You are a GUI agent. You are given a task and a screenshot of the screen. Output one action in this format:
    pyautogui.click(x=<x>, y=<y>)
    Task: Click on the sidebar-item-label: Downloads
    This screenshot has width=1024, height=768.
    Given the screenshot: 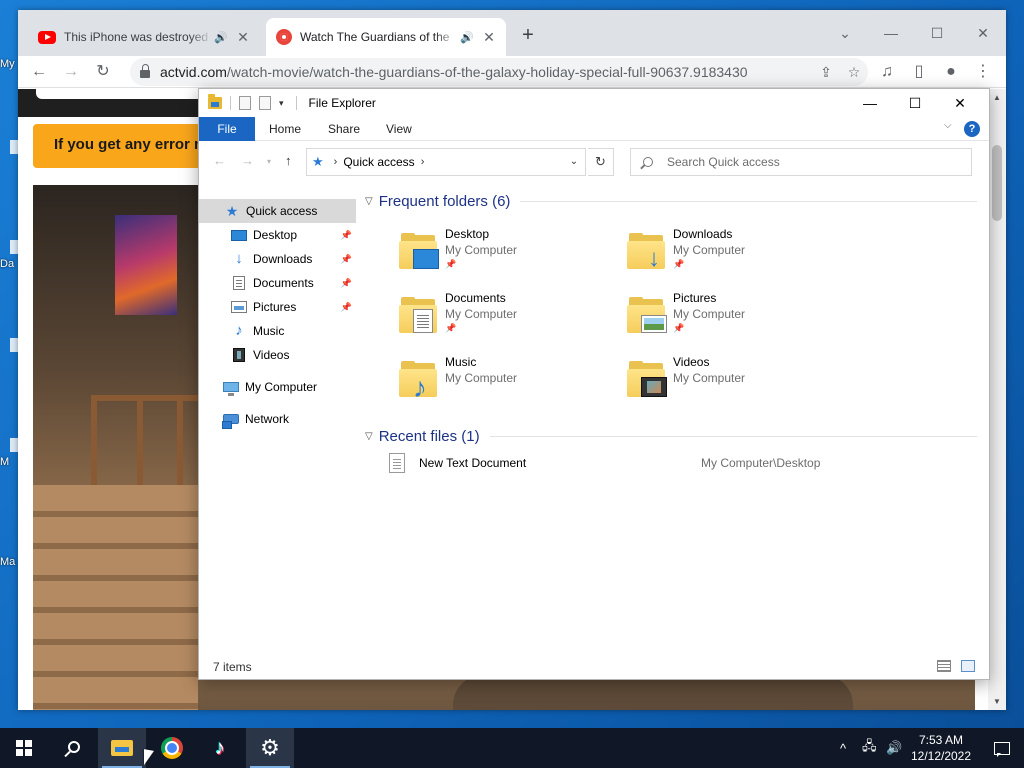 What is the action you would take?
    pyautogui.click(x=283, y=259)
    